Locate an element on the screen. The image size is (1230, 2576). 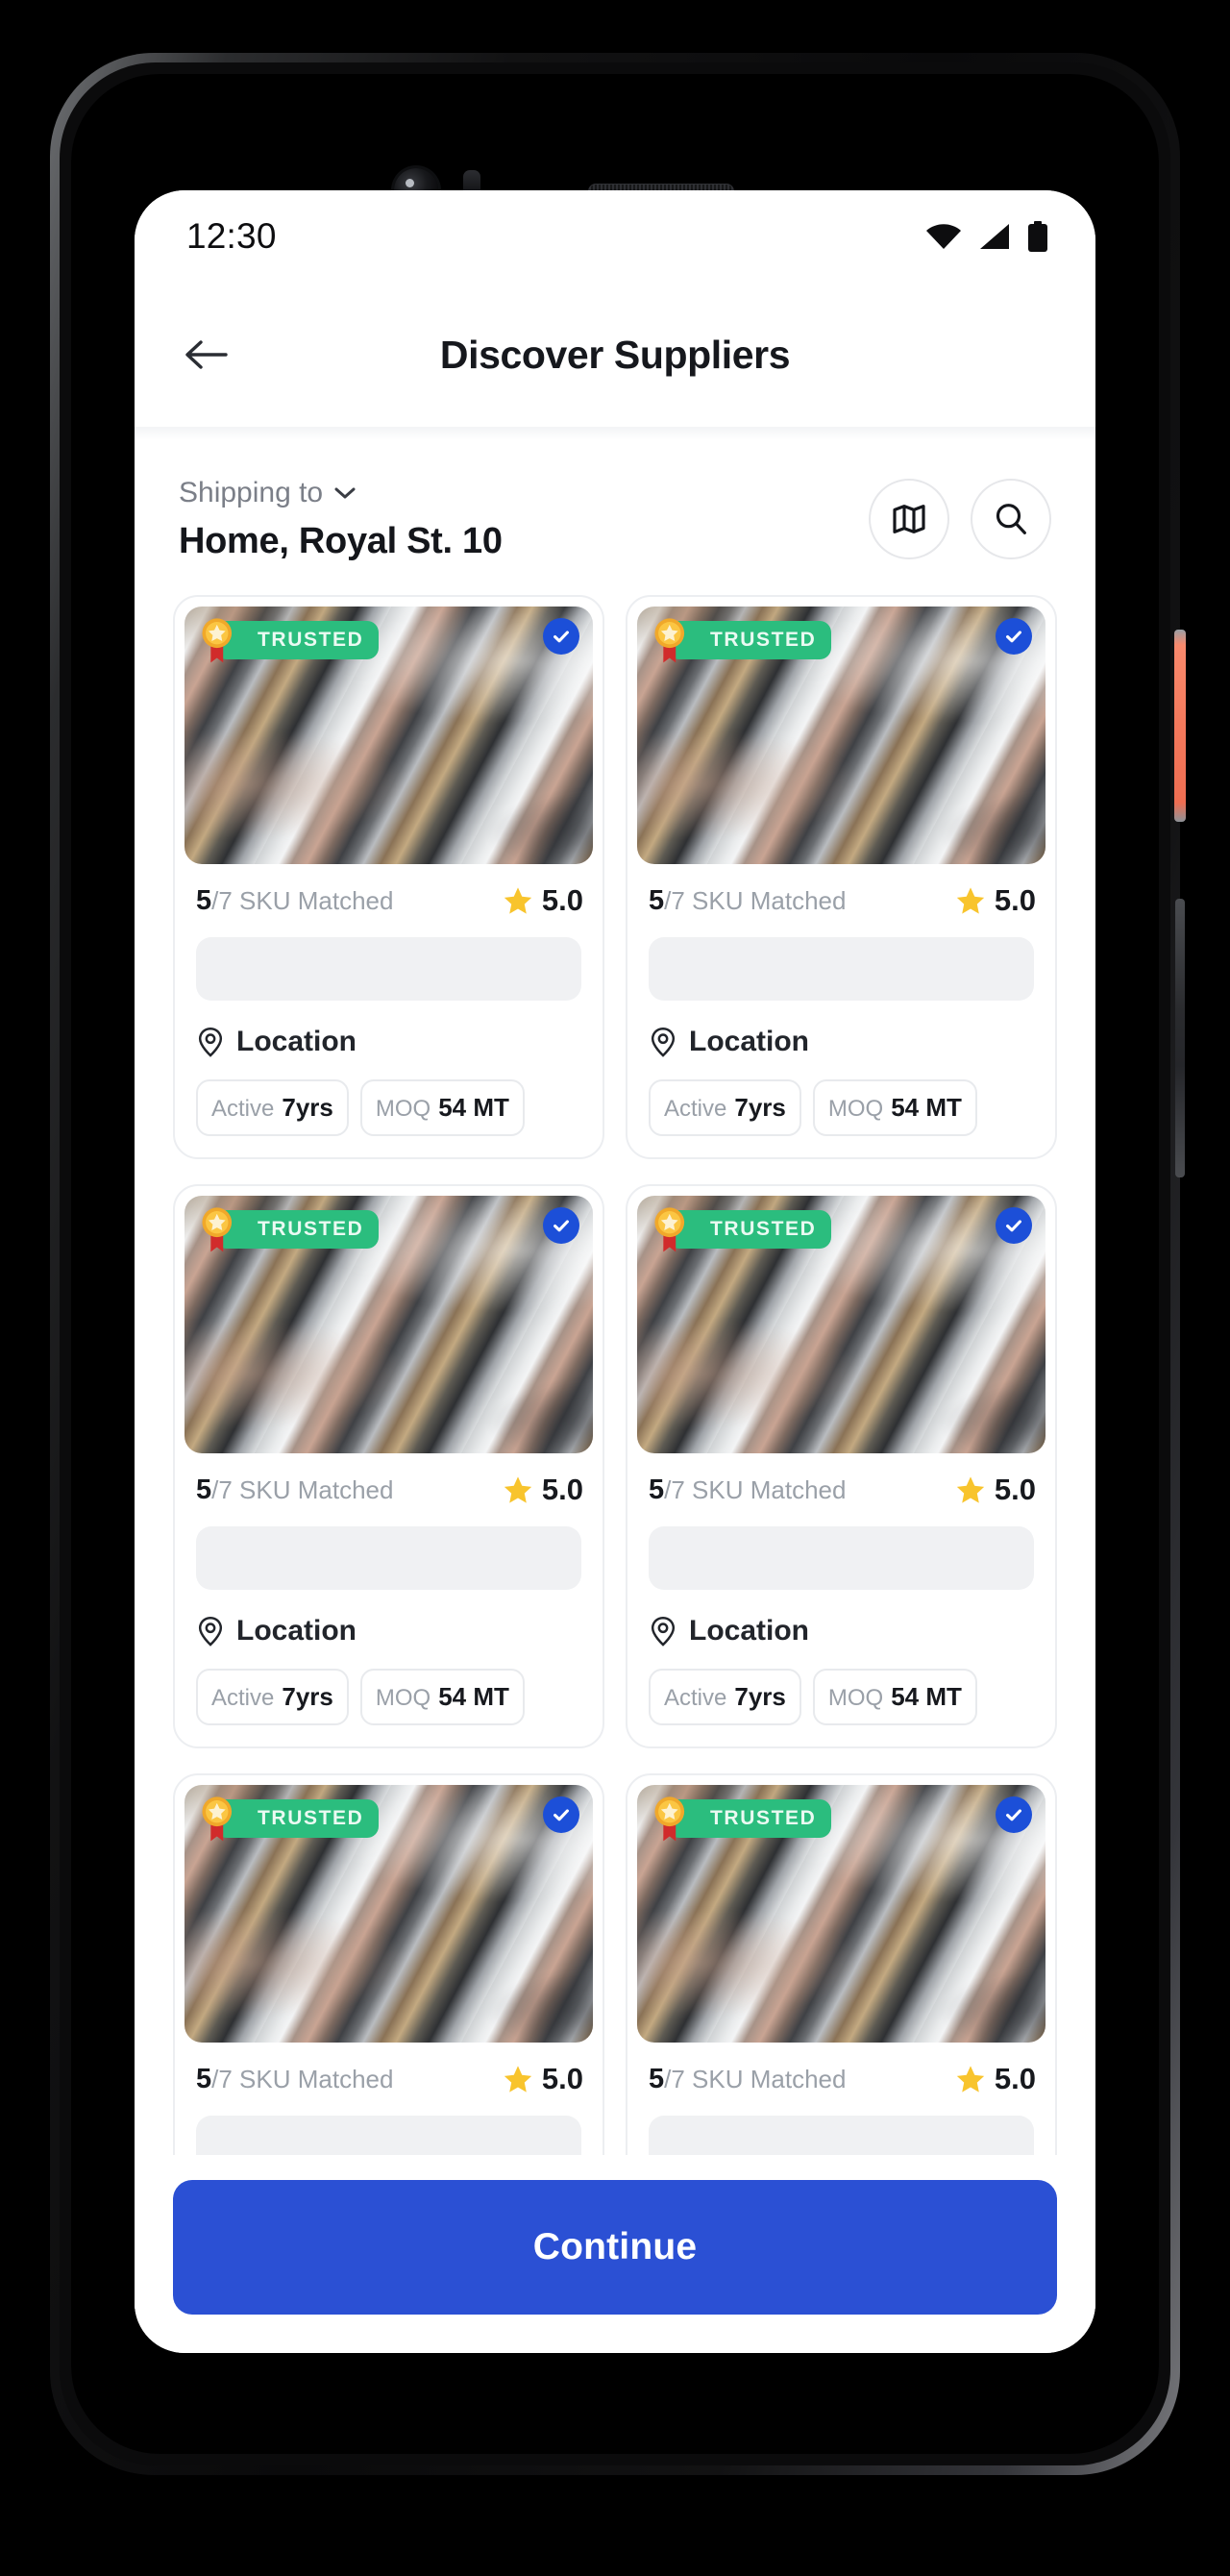
shipping-to-label: Shipping to is located at coordinates (252, 493).